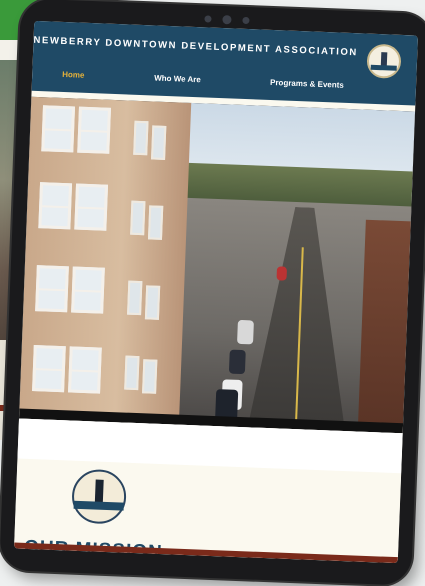  Describe the element at coordinates (177, 78) in the screenshot. I see `nav-who-we-are: Who We Are` at that location.